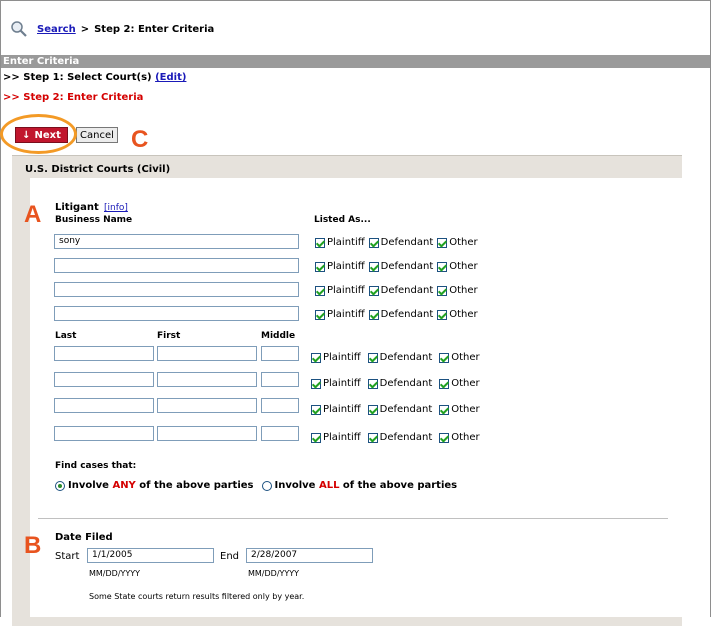  I want to click on start-date-input: 1/1/2005, so click(150, 555).